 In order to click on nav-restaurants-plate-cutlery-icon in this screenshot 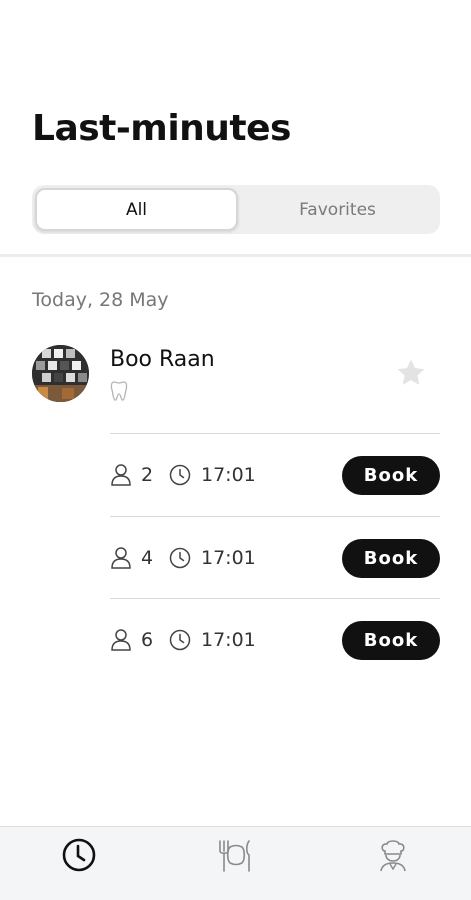, I will do `click(236, 857)`.